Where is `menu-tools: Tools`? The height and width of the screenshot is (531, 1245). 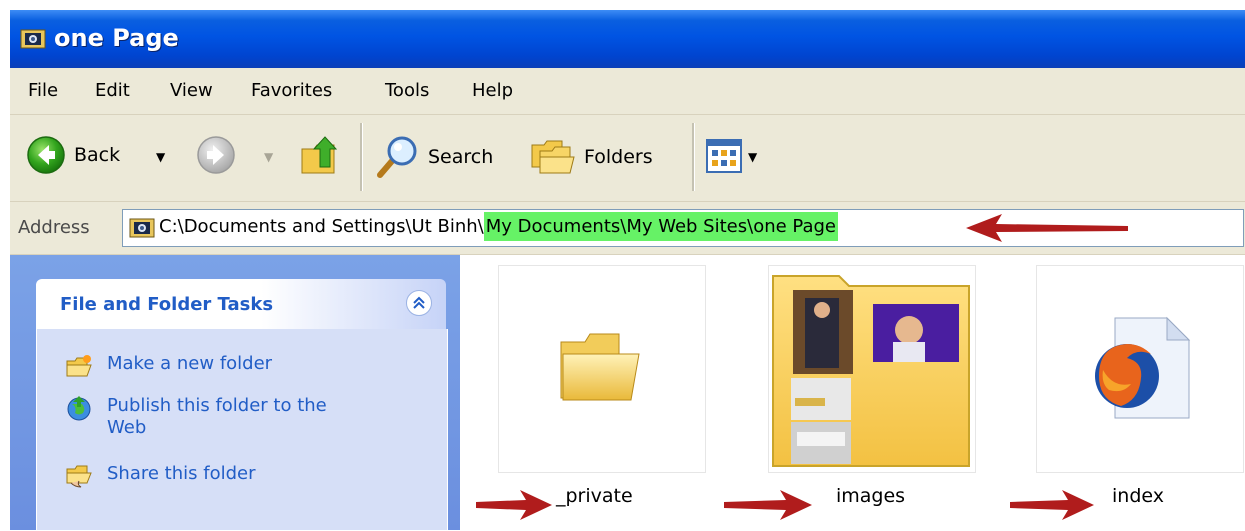
menu-tools: Tools is located at coordinates (407, 90).